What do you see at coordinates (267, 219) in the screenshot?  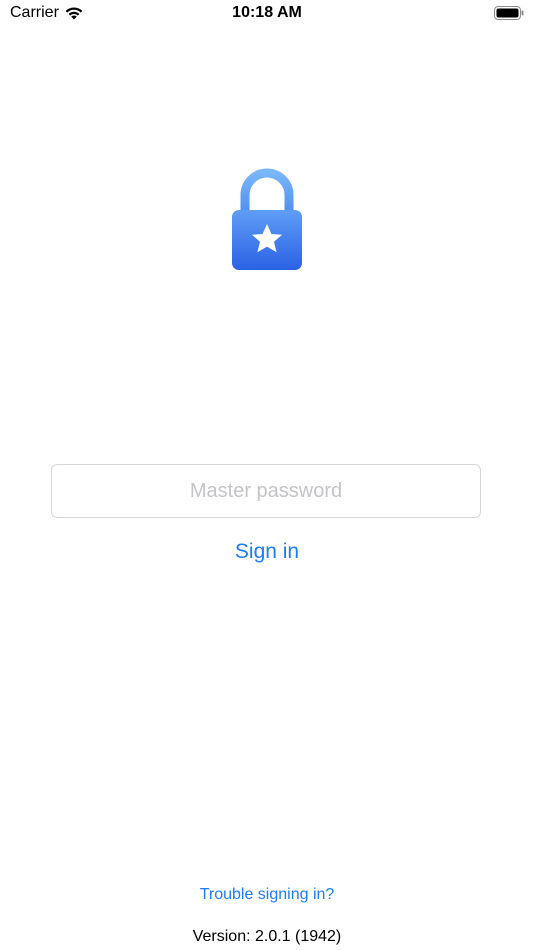 I see `lock-star-icon` at bounding box center [267, 219].